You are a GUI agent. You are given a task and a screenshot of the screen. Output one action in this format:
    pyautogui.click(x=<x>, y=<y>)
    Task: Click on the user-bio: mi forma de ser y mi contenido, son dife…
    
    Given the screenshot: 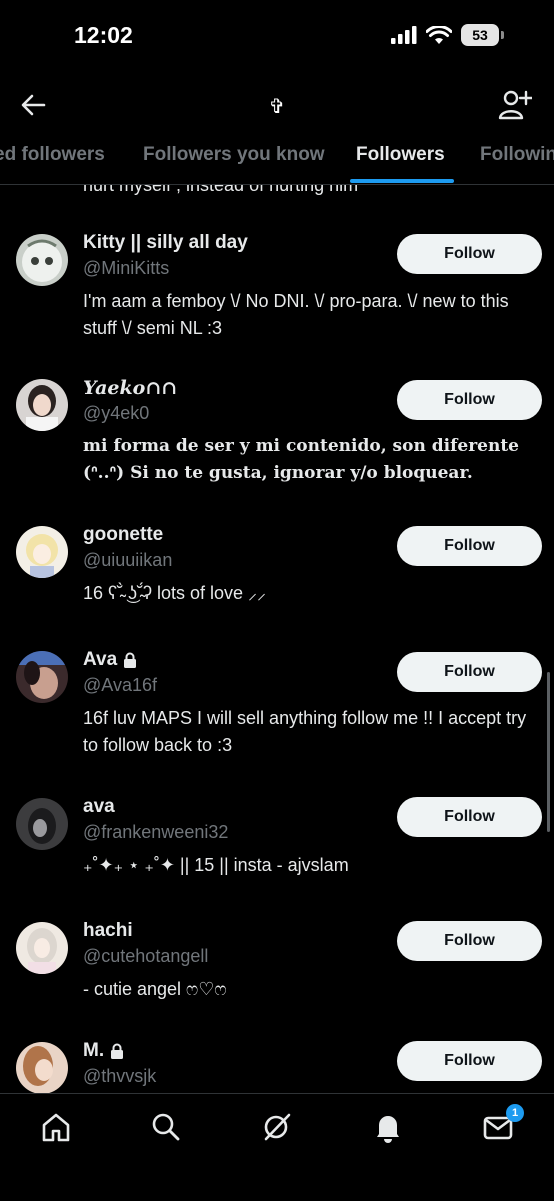 What is the action you would take?
    pyautogui.click(x=301, y=459)
    